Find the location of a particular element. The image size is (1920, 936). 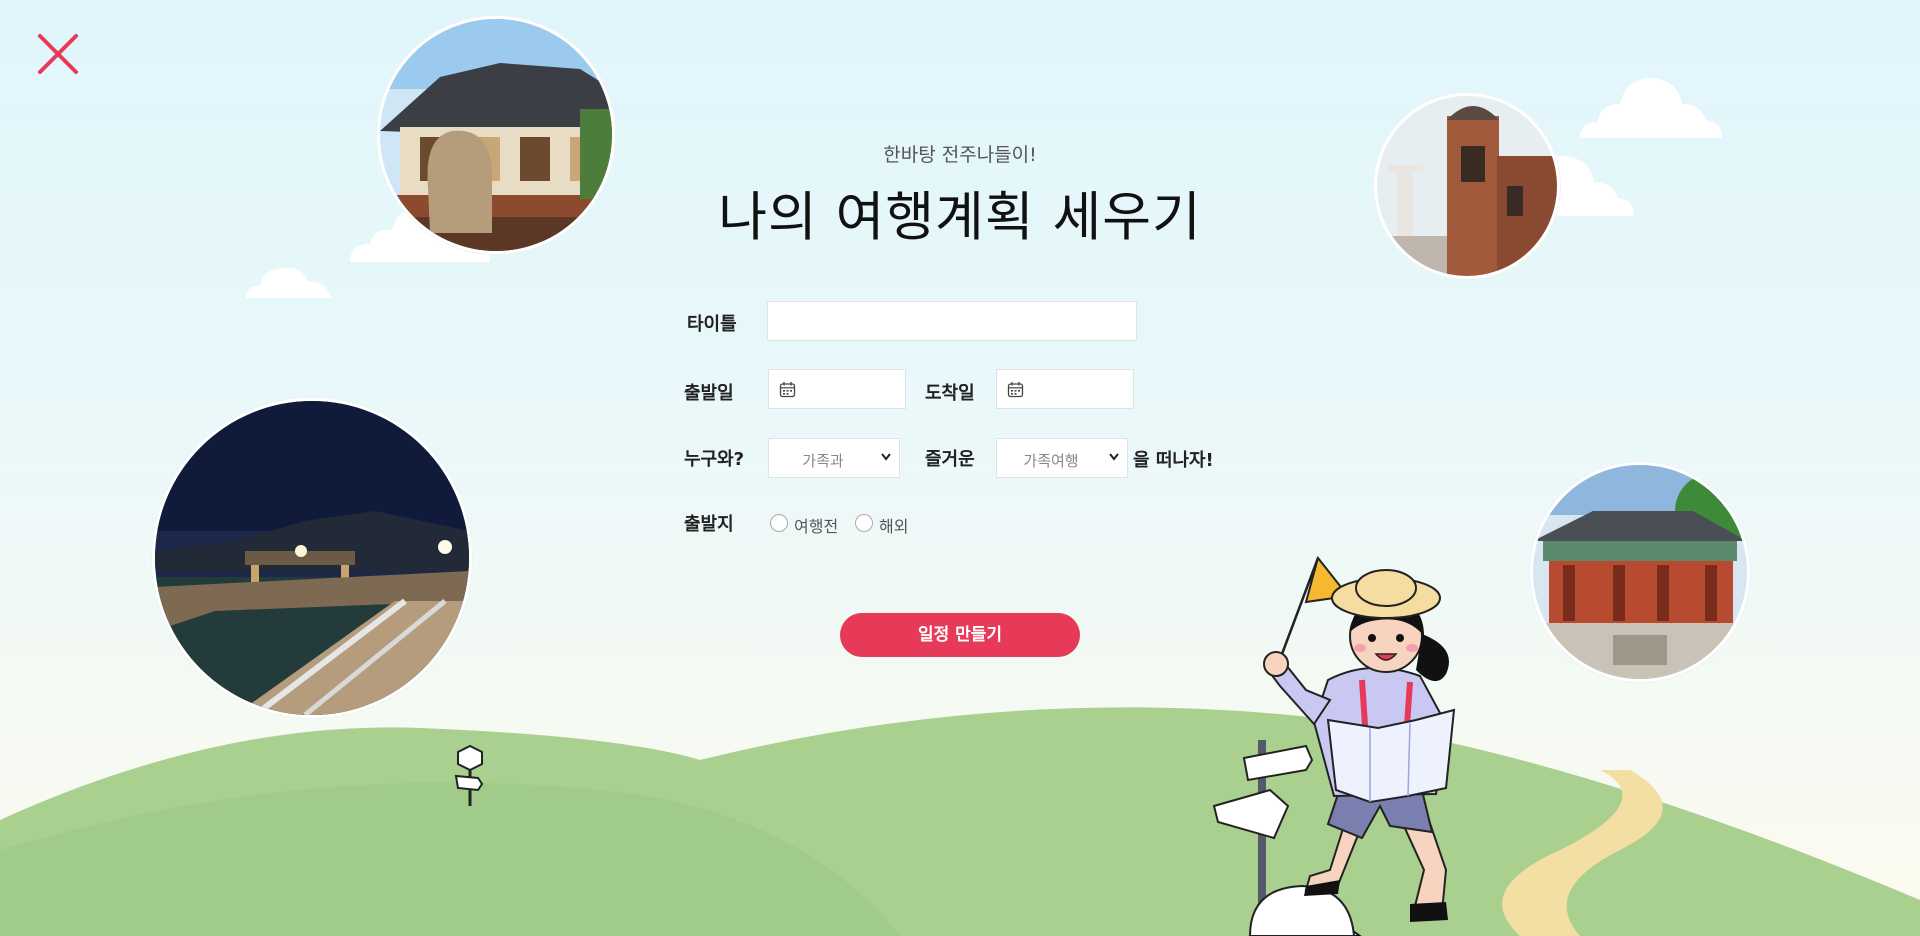

companion-label: 누구와? is located at coordinates (714, 459).